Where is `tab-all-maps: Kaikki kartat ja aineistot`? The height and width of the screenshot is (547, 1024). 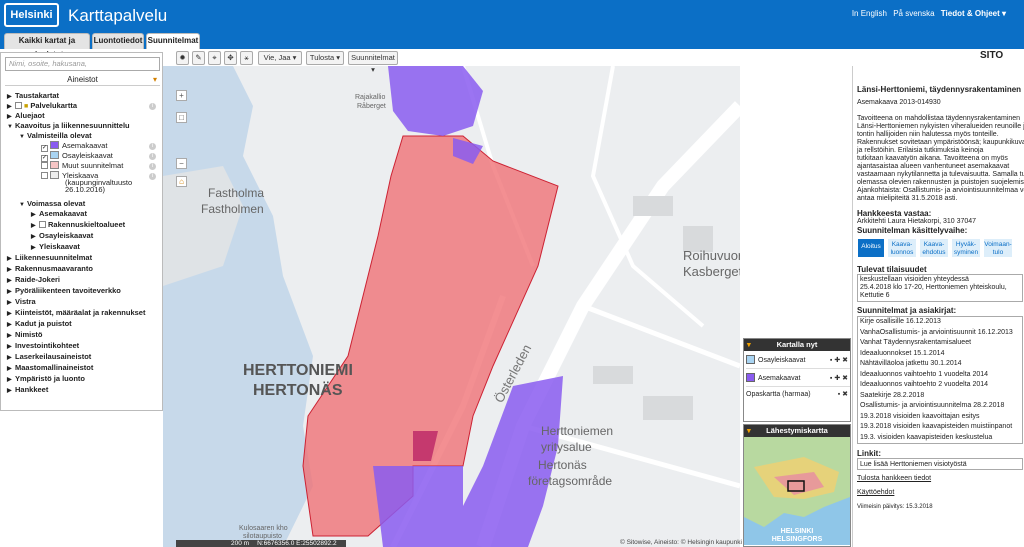 tab-all-maps: Kaikki kartat ja aineistot is located at coordinates (47, 46).